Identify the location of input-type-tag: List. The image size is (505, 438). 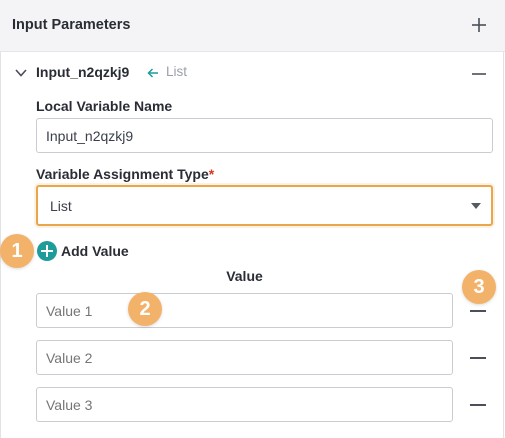
(177, 71).